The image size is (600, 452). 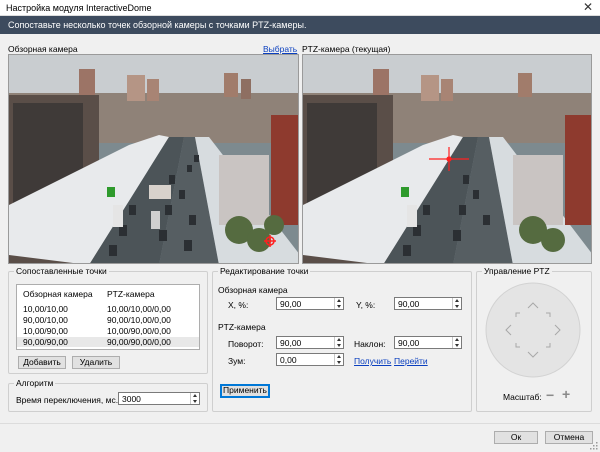 I want to click on ptz-control-legend: Управление PTZ, so click(x=517, y=271).